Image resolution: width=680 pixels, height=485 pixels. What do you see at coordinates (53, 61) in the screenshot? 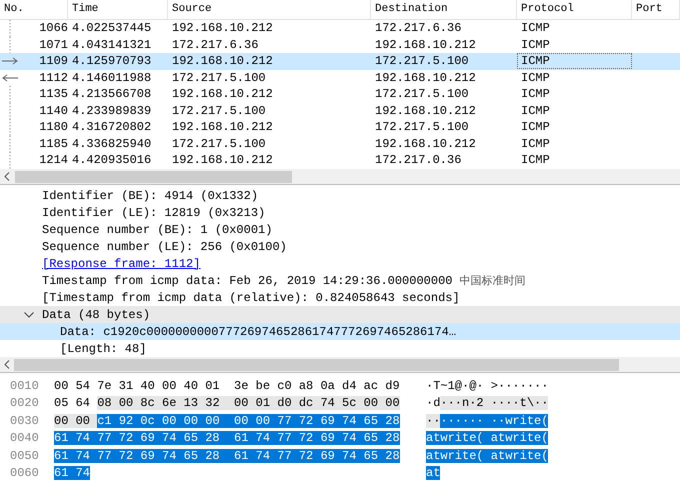
I see `table-cell-text: 1109` at bounding box center [53, 61].